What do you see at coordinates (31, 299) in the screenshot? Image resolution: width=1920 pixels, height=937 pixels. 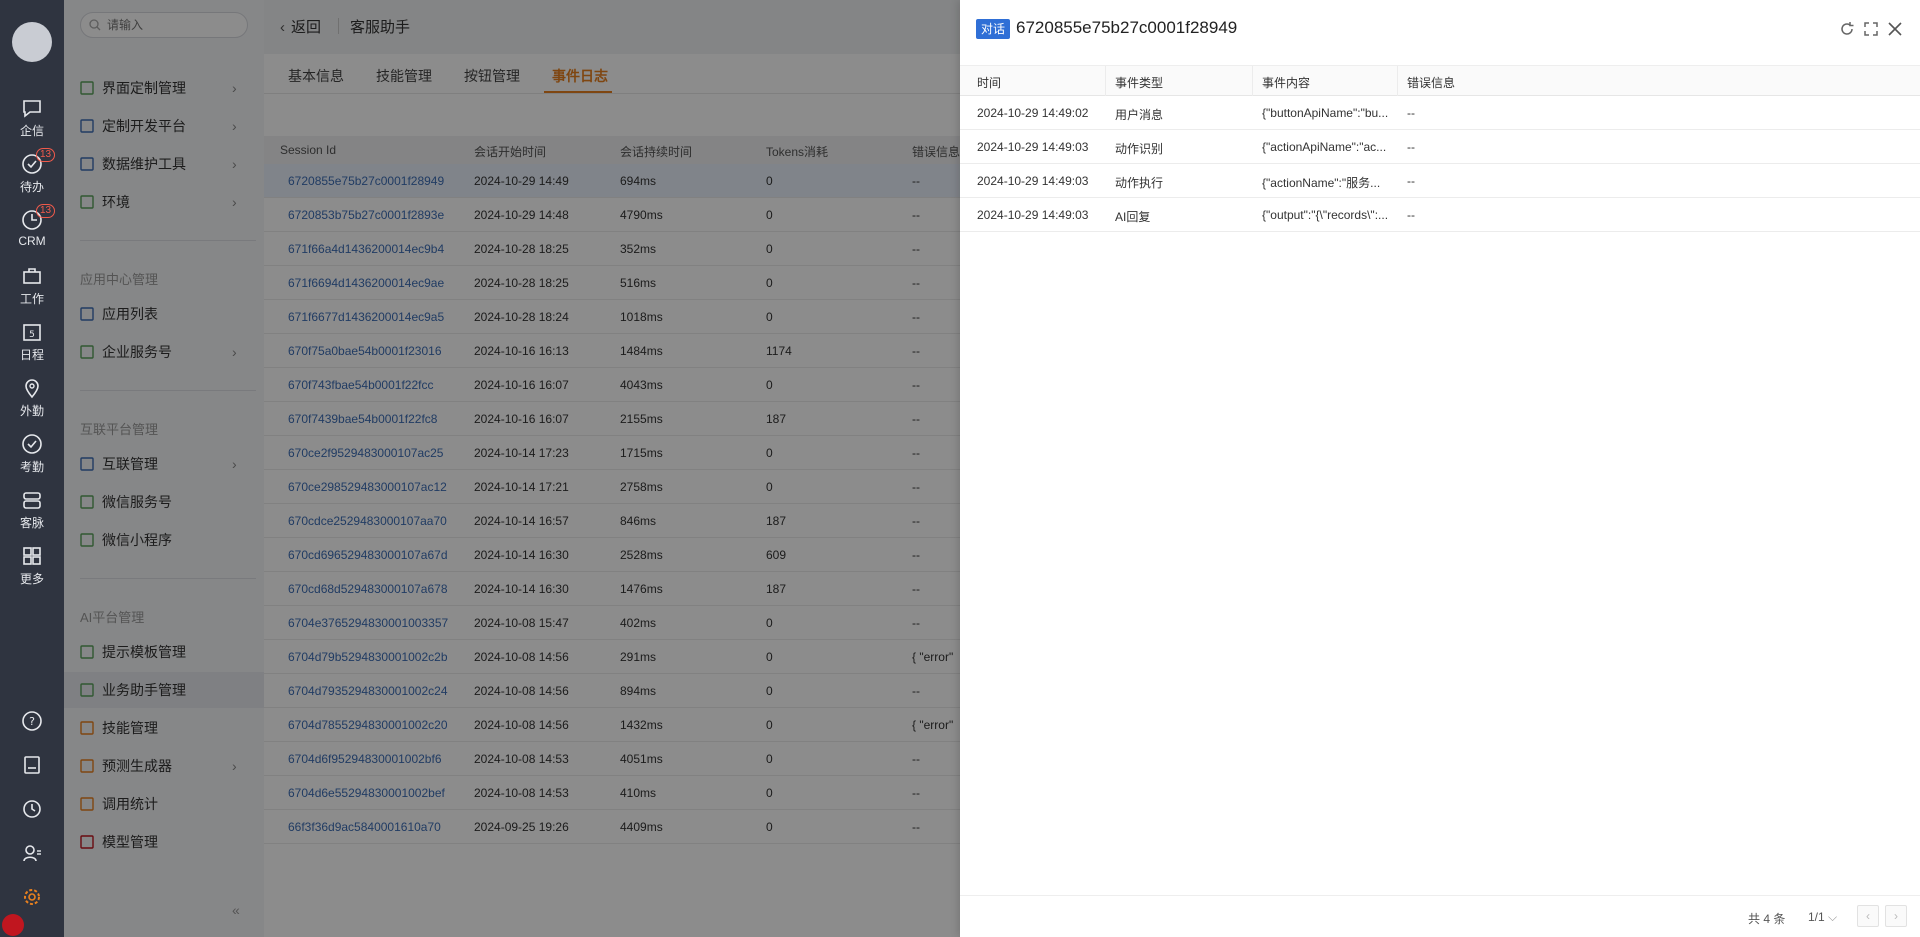 I see `rail-item-label: 工作` at bounding box center [31, 299].